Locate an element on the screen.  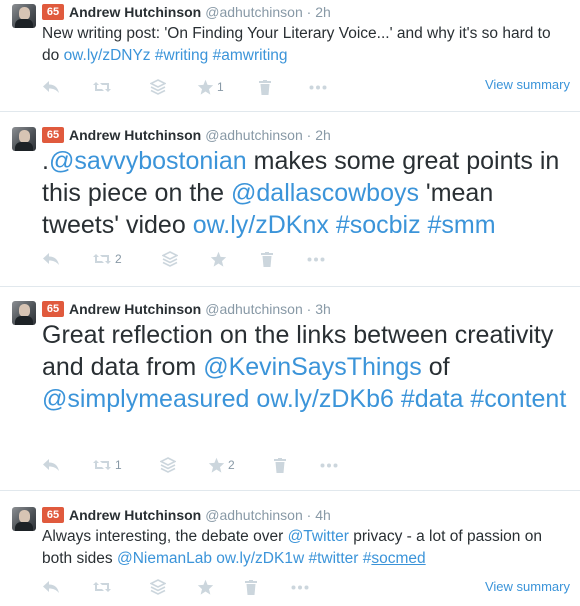
retweet-count: 2 is located at coordinates (118, 259).